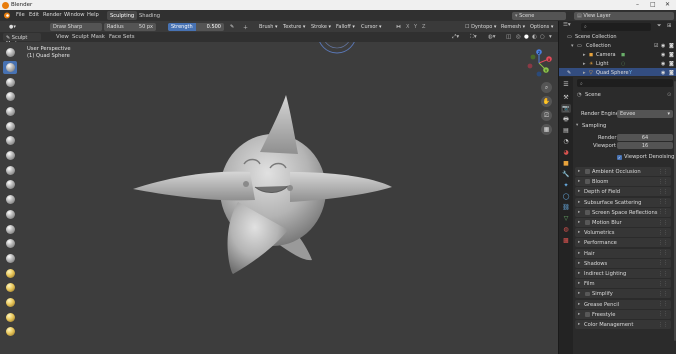 The width and height of the screenshot is (676, 354). Describe the element at coordinates (80, 37) in the screenshot. I see `menu-sculpt: Sculpt` at that location.